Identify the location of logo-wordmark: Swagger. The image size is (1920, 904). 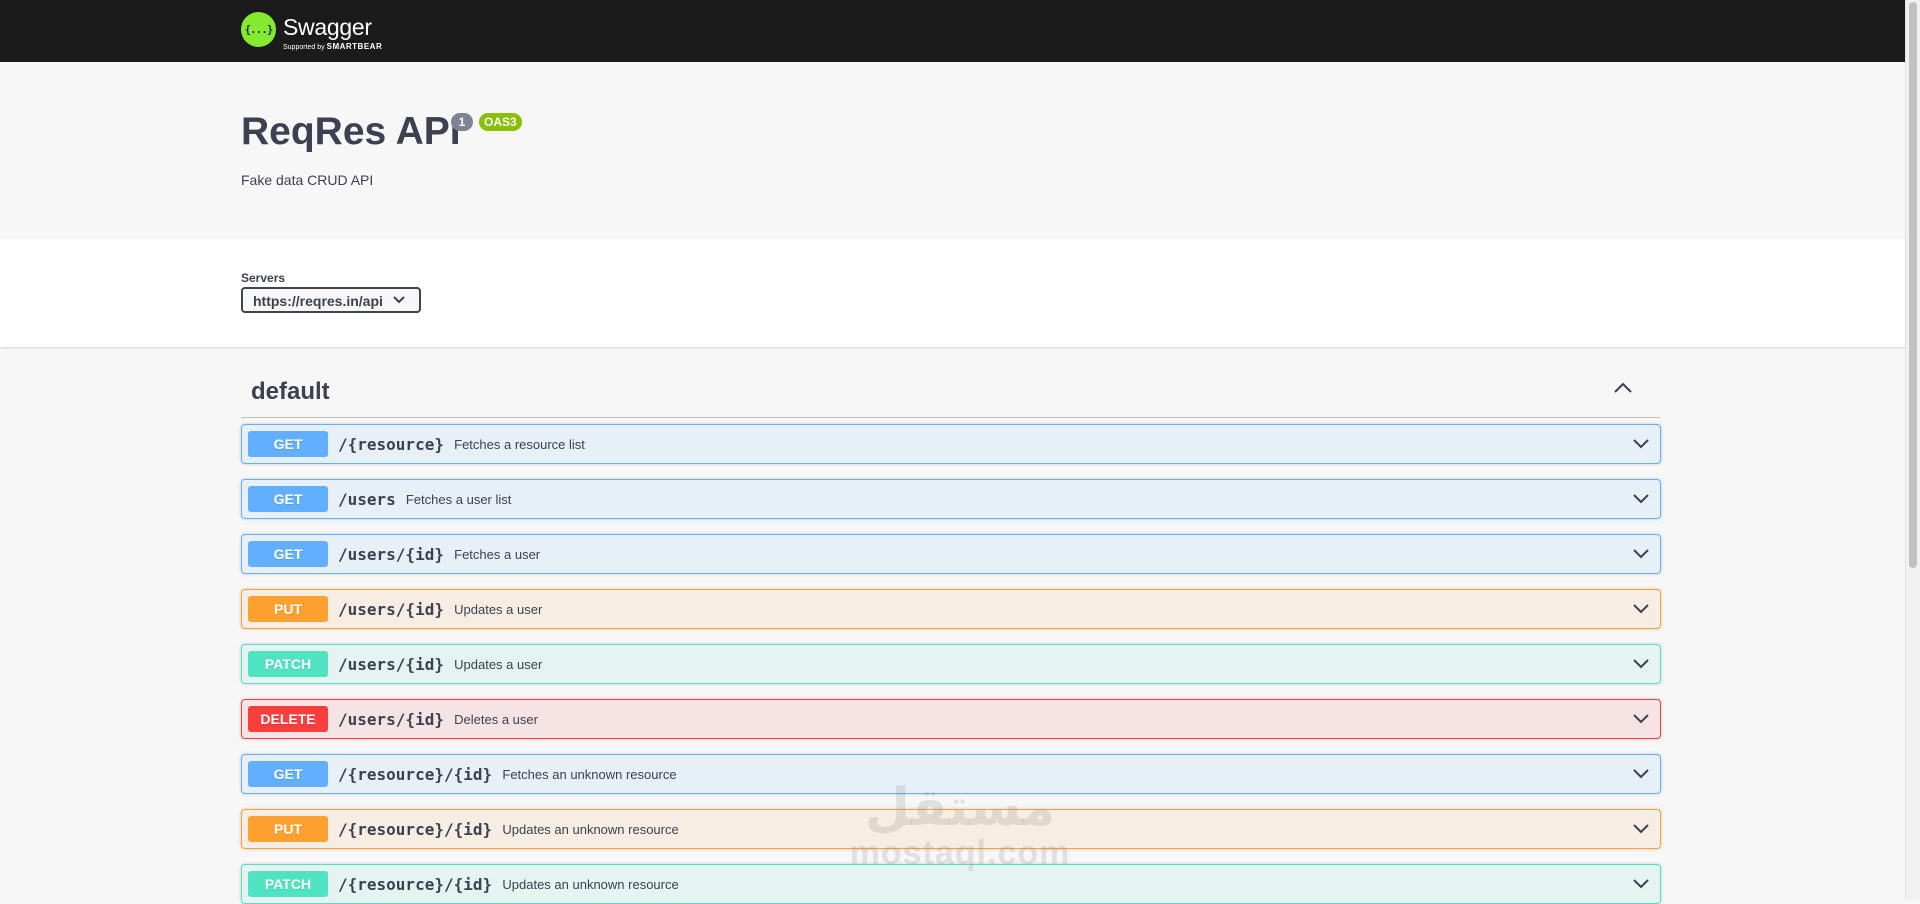
(327, 27).